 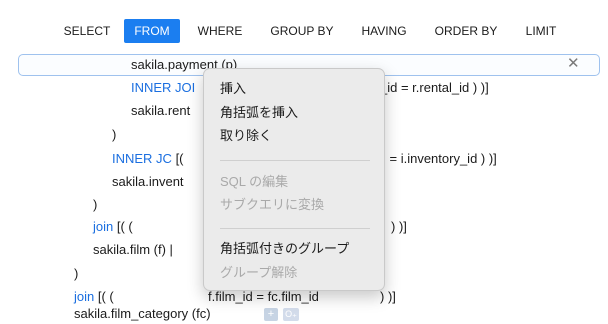 I want to click on code-line: _id = r.rental_id ) )], so click(x=434, y=87).